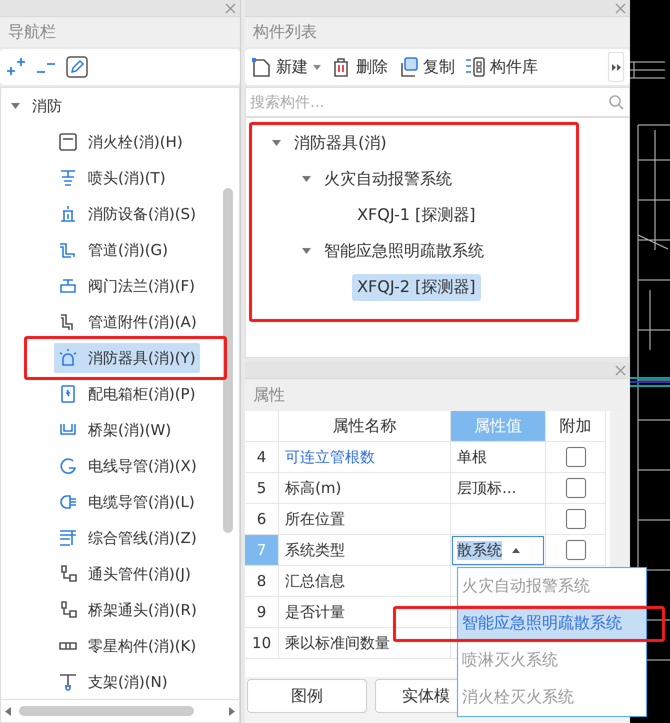 The width and height of the screenshot is (670, 723). I want to click on tree-item: 电缆导管(消)(L), so click(126, 502).